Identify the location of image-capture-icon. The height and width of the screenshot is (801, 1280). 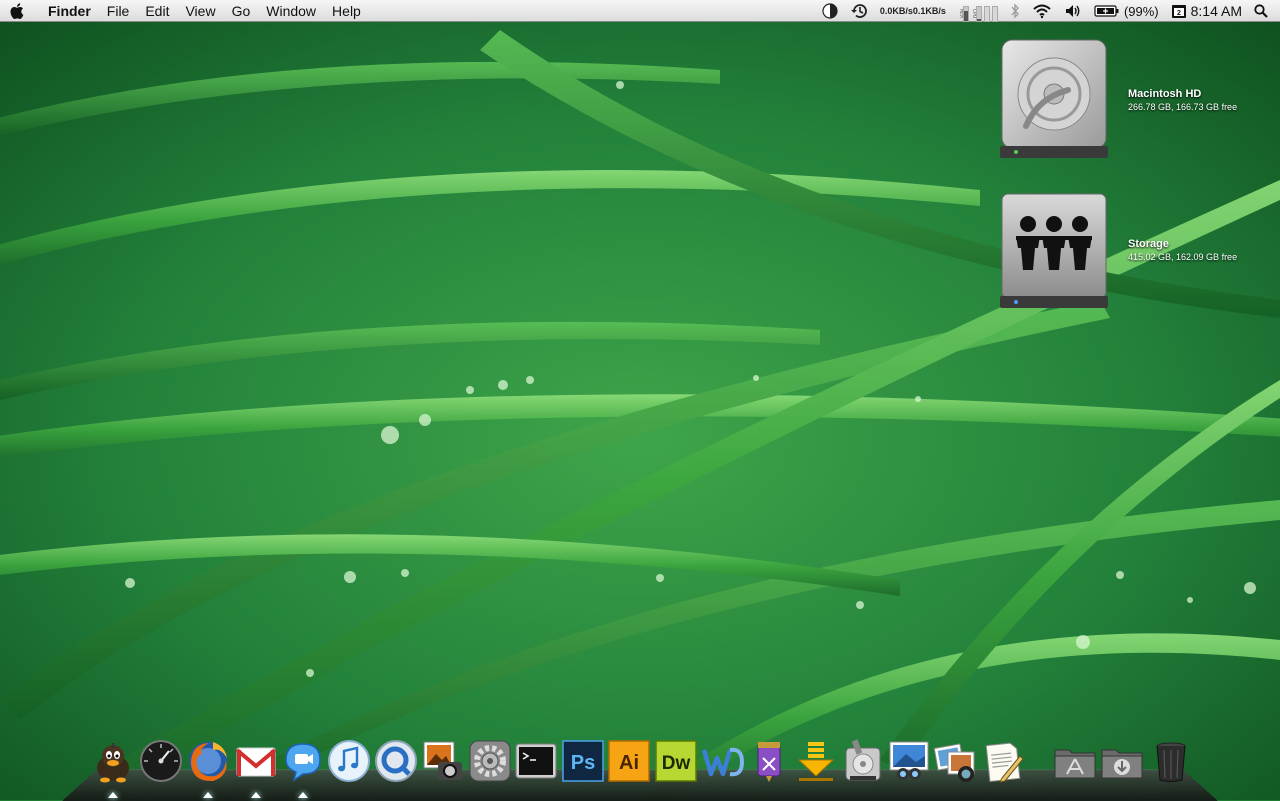
(443, 761).